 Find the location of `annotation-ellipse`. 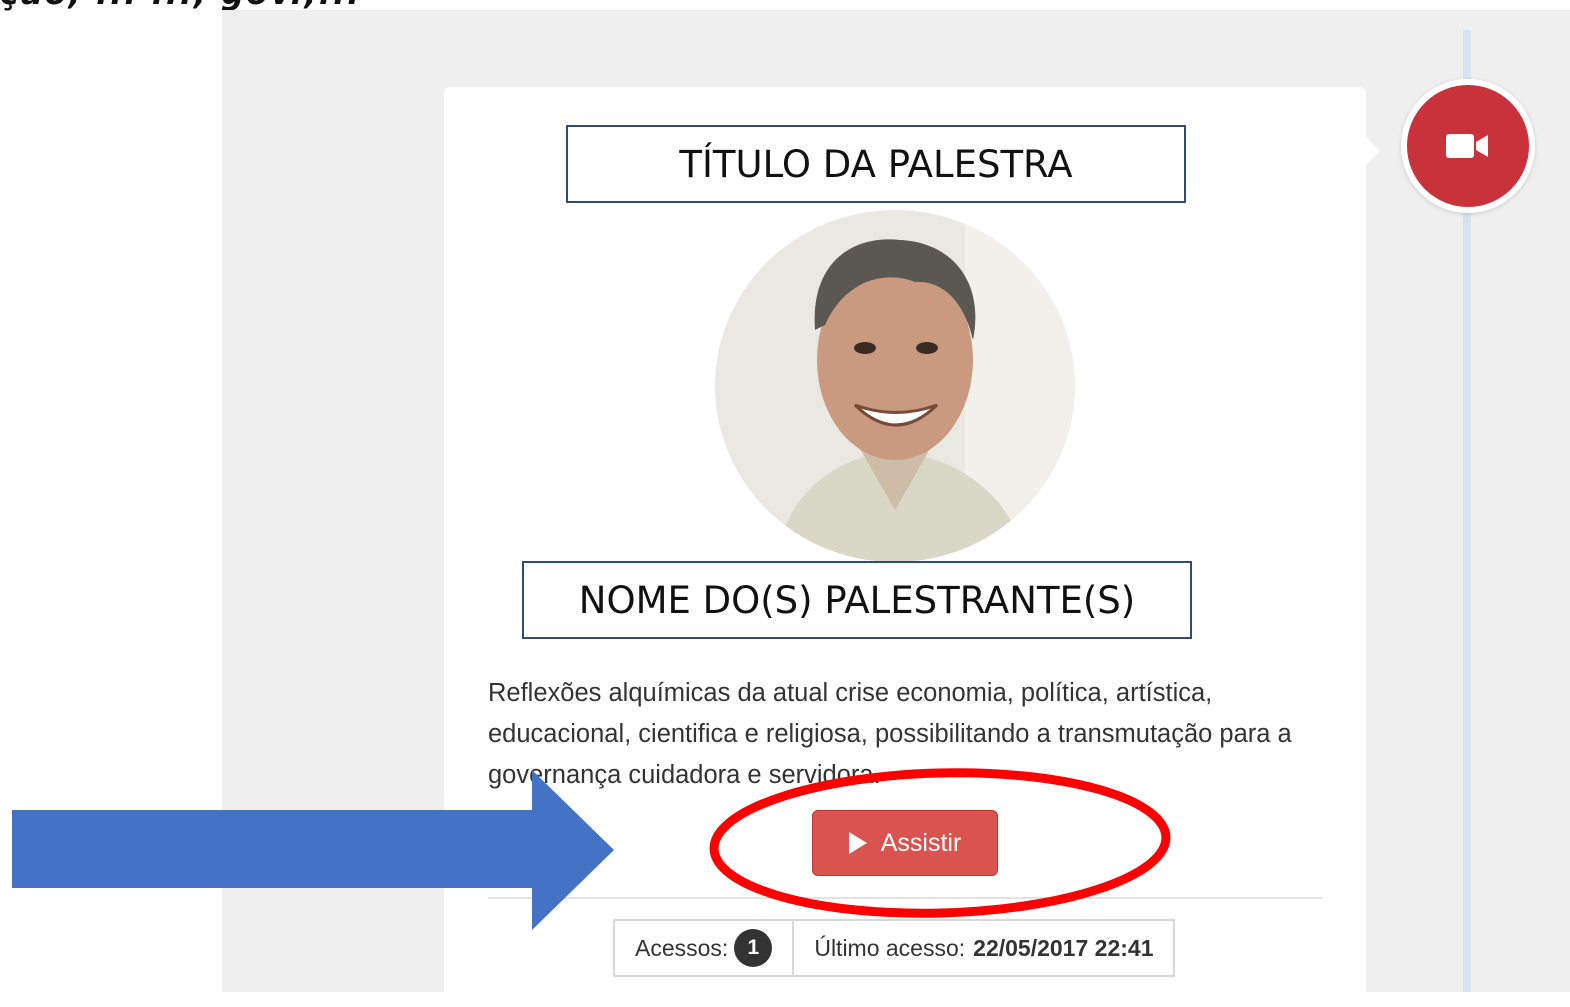

annotation-ellipse is located at coordinates (940, 843).